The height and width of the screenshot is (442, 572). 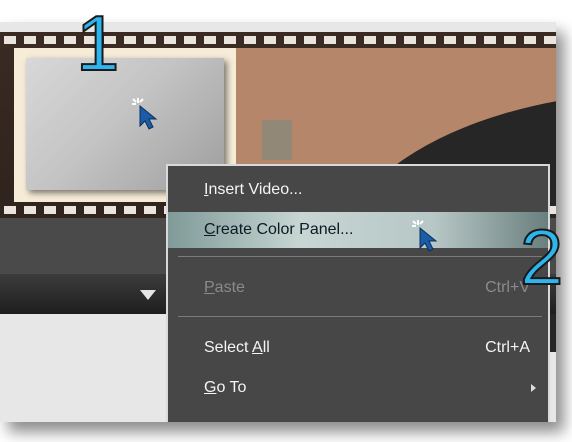 I want to click on submenu-arrow-icon, so click(x=533, y=388).